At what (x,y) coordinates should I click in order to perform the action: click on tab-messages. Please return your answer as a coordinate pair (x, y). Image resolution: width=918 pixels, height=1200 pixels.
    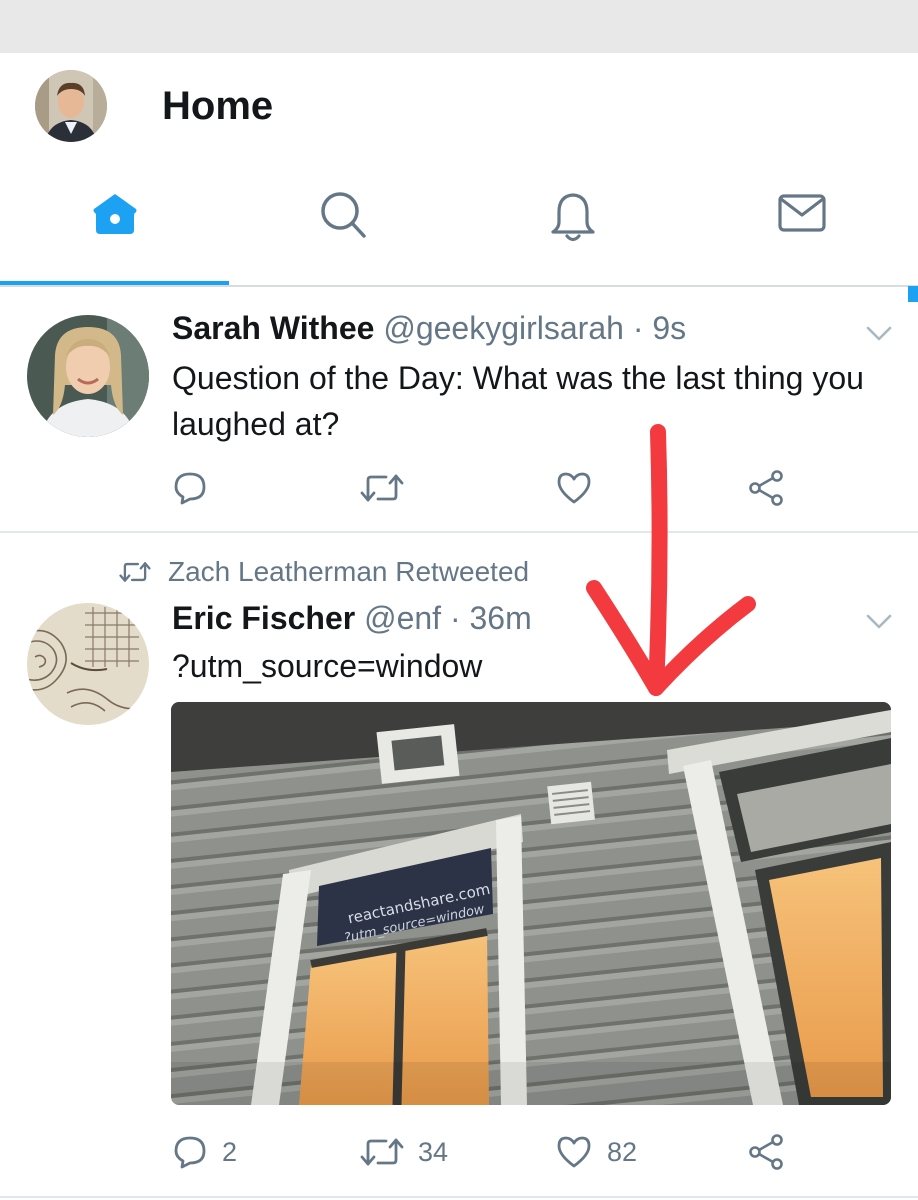
    Looking at the image, I should click on (801, 225).